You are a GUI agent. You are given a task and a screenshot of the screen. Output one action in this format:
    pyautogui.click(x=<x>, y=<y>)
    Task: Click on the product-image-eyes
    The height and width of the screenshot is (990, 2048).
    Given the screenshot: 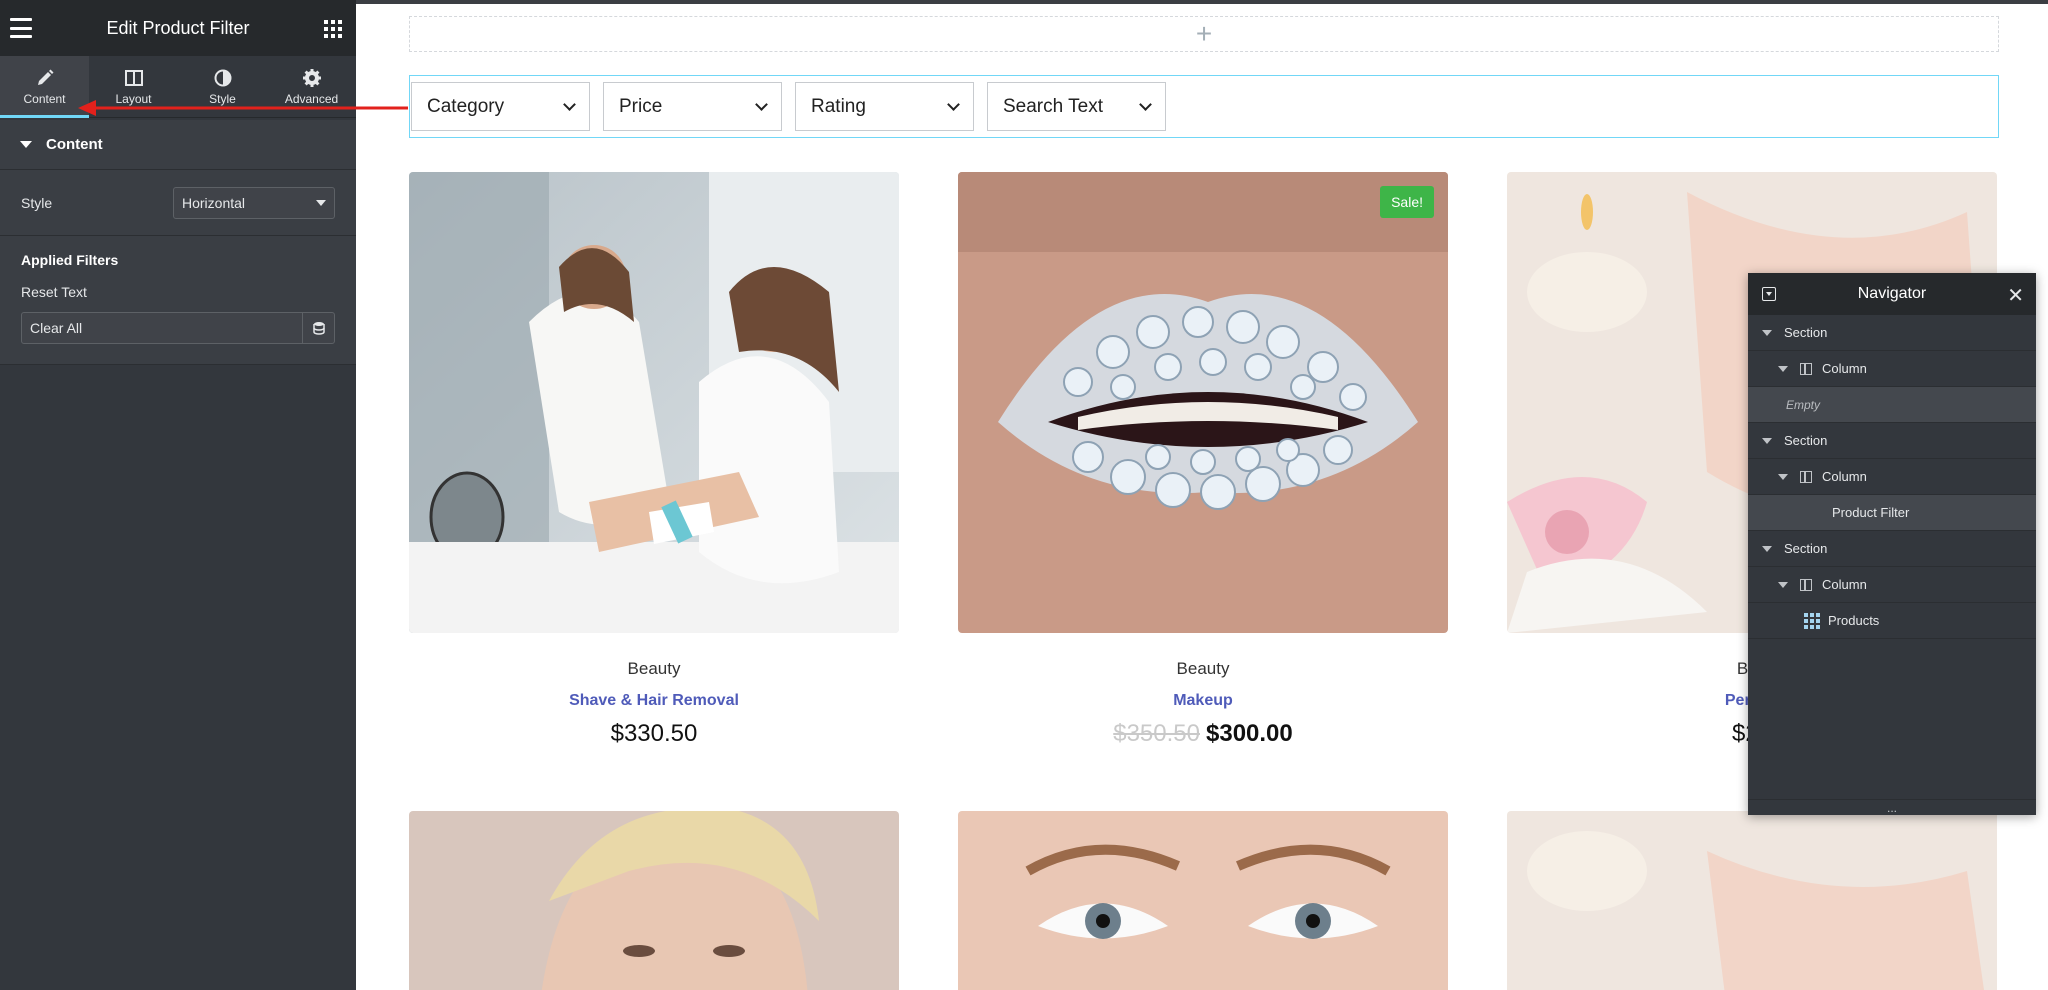 What is the action you would take?
    pyautogui.click(x=1203, y=900)
    